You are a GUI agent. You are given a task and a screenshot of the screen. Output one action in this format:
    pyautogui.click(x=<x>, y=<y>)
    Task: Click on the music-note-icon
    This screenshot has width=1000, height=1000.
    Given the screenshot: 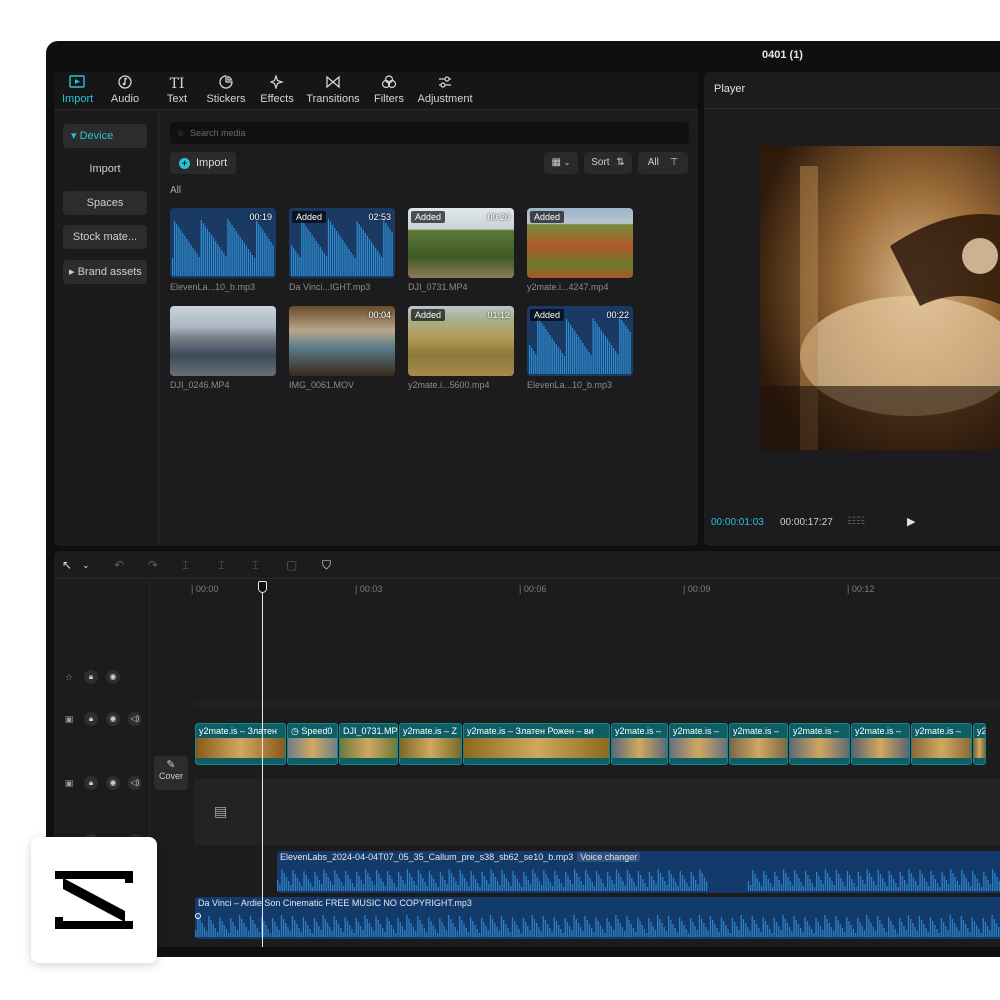 What is the action you would take?
    pyautogui.click(x=125, y=84)
    